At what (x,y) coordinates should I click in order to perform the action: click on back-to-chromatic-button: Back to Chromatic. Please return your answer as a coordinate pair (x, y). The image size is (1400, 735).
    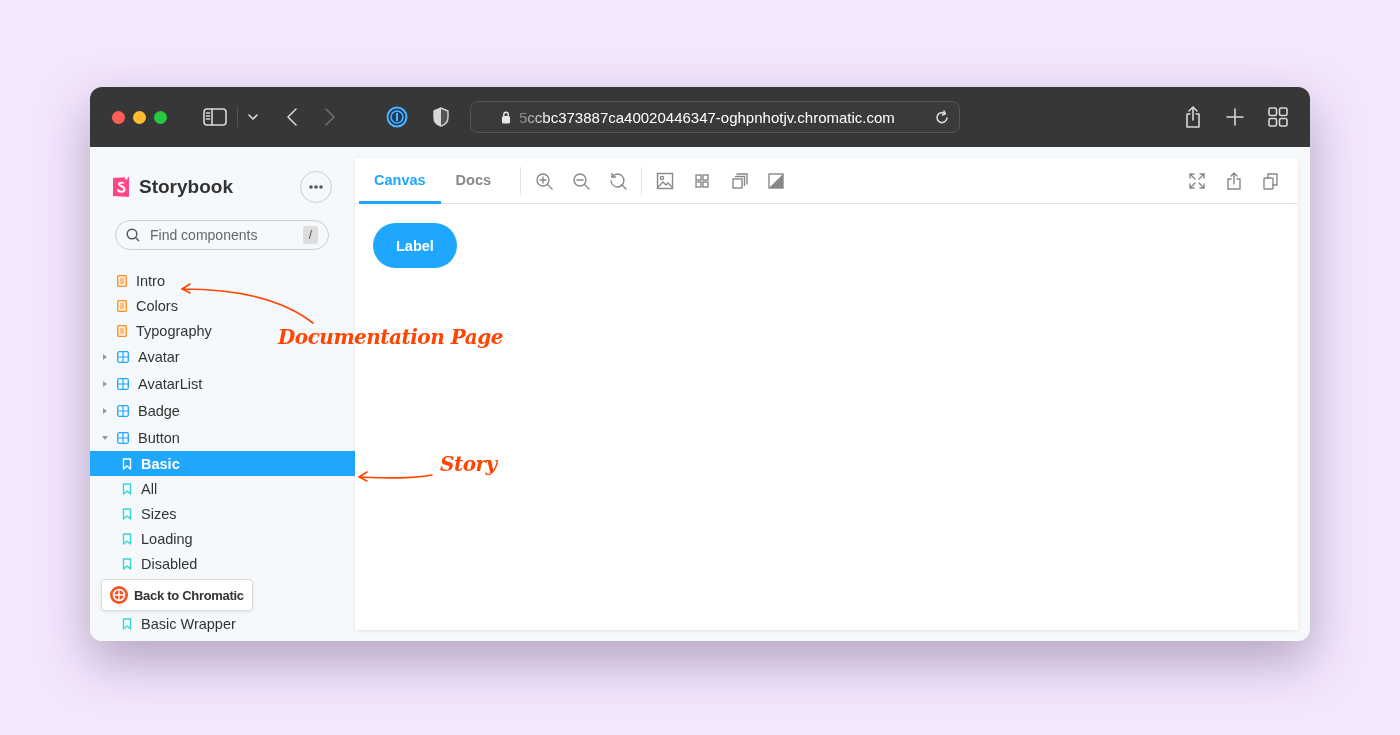
    Looking at the image, I should click on (177, 595).